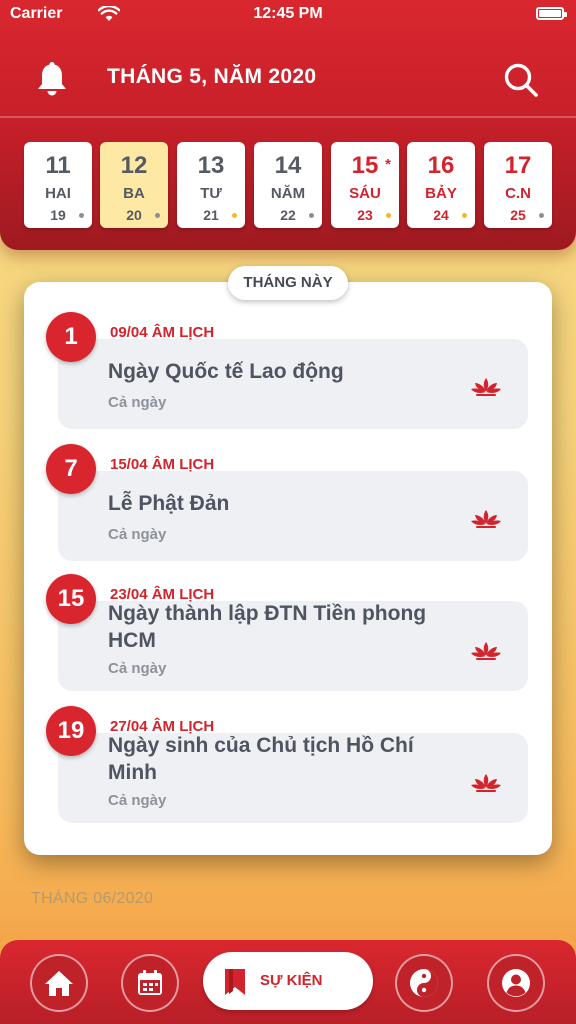 This screenshot has height=1024, width=576. I want to click on event-day-badge: 1, so click(71, 337).